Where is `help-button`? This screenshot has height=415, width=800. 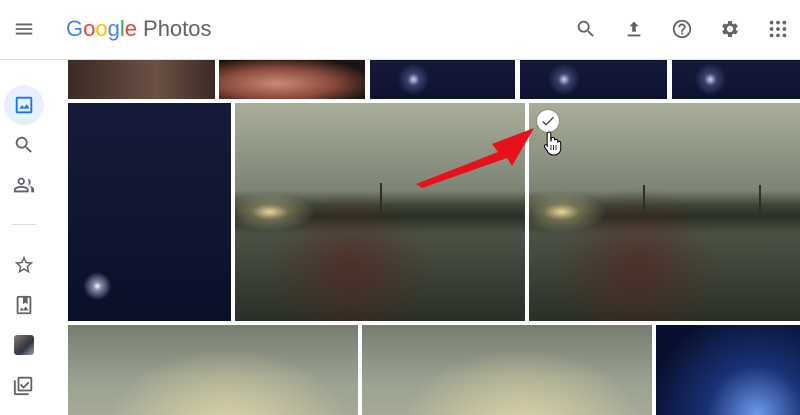
help-button is located at coordinates (682, 29).